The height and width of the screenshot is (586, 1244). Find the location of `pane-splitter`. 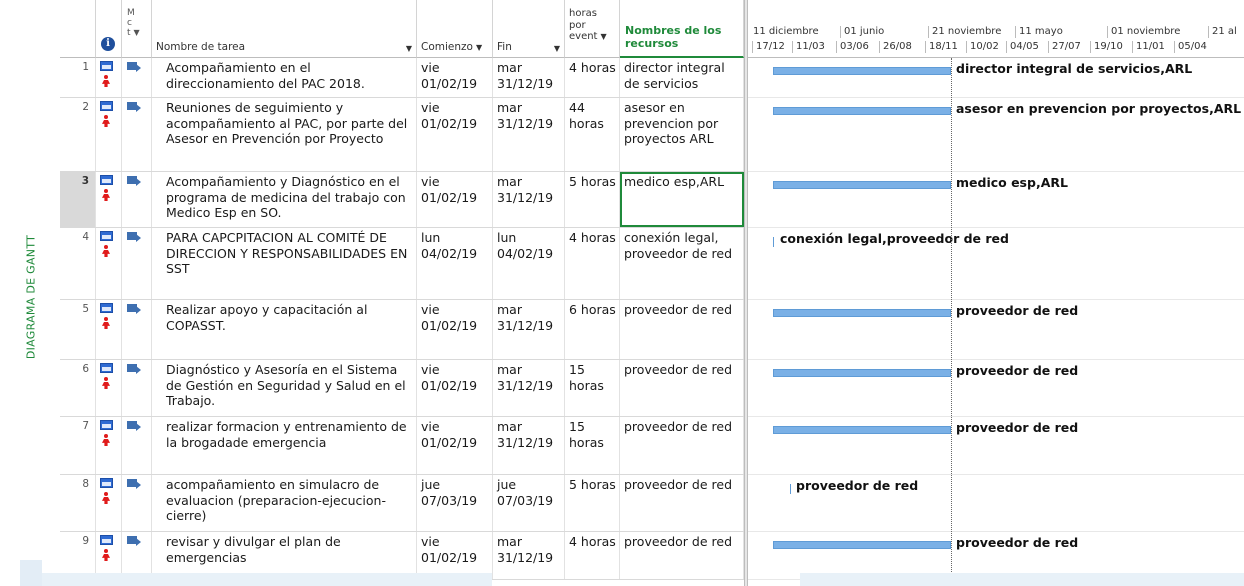

pane-splitter is located at coordinates (746, 293).